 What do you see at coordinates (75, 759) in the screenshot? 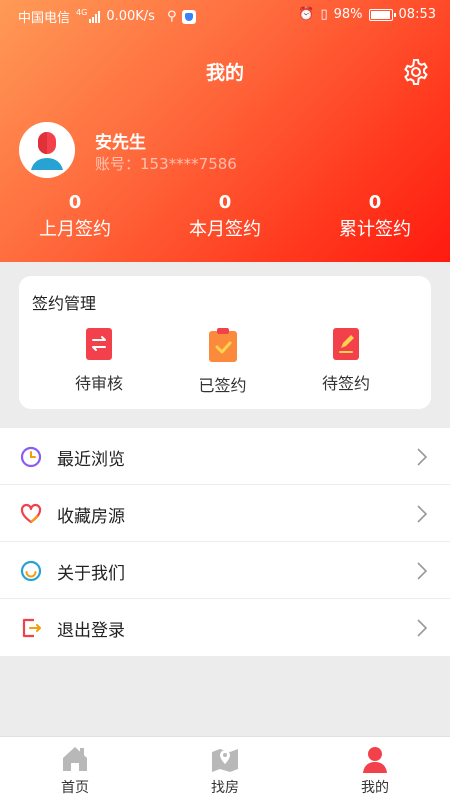
I see `home-icon` at bounding box center [75, 759].